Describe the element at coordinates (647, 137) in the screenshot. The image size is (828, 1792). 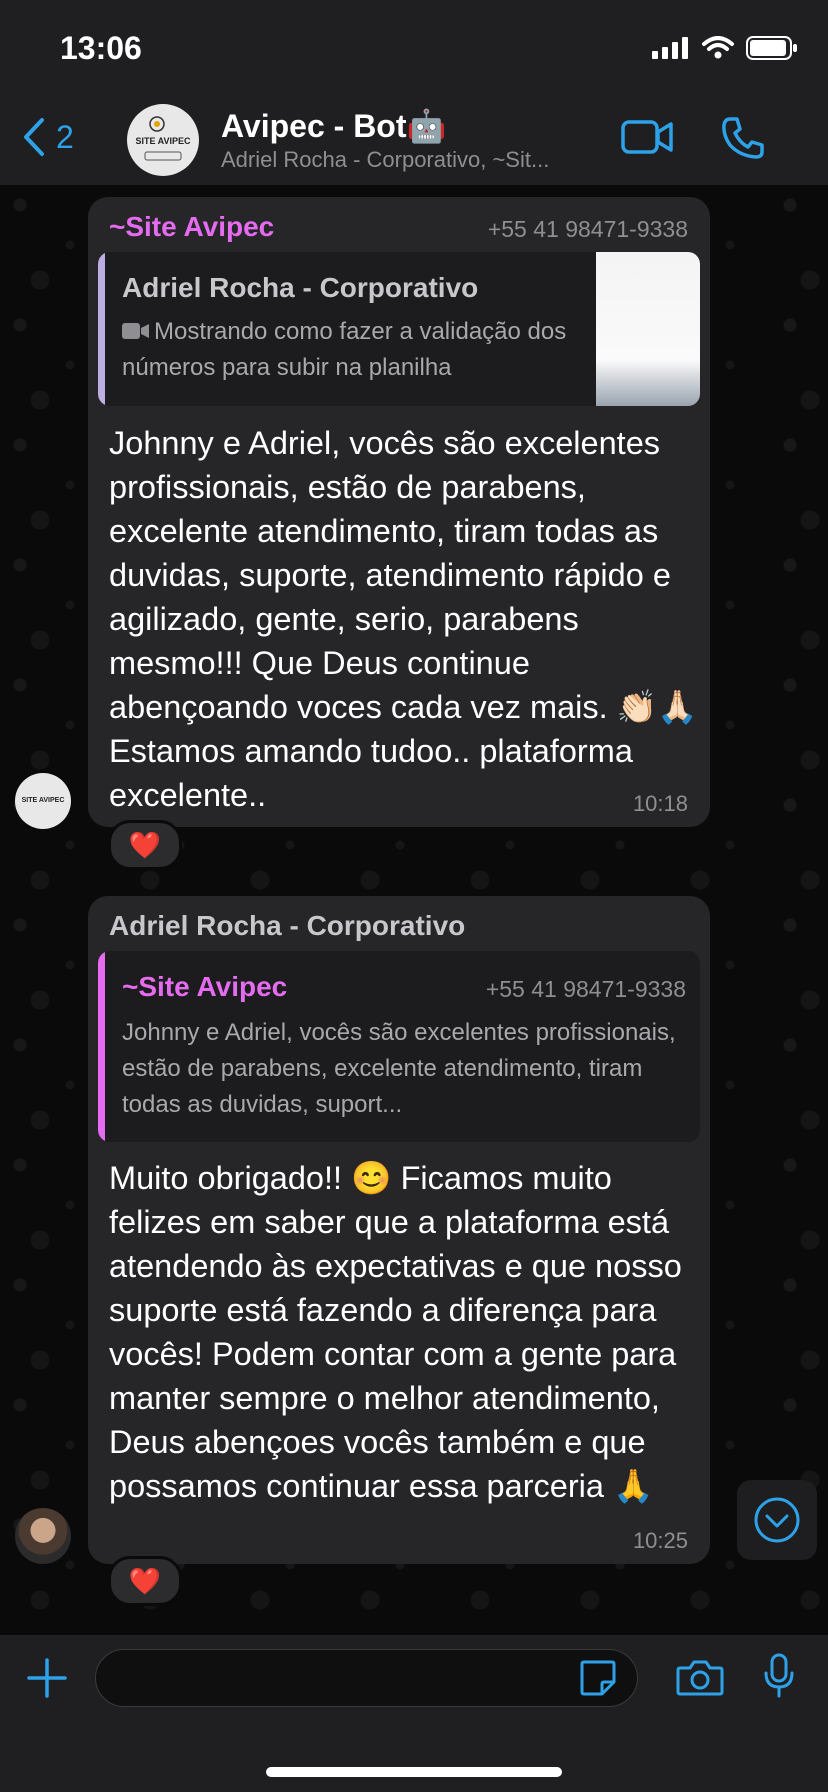
I see `video-call-icon` at that location.